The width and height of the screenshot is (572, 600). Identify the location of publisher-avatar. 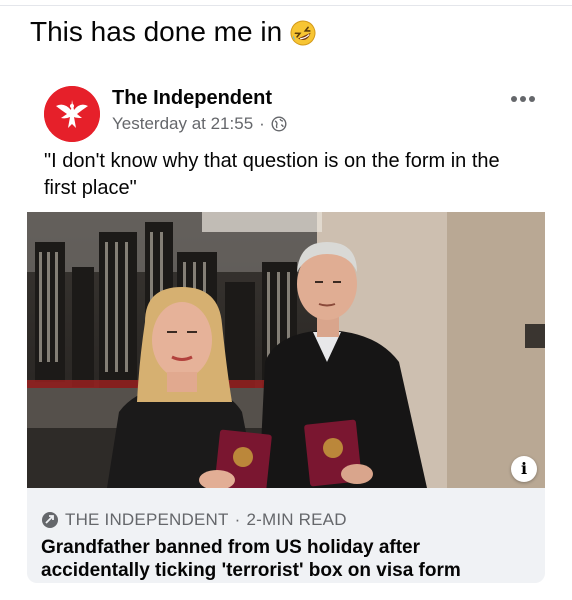
(72, 114).